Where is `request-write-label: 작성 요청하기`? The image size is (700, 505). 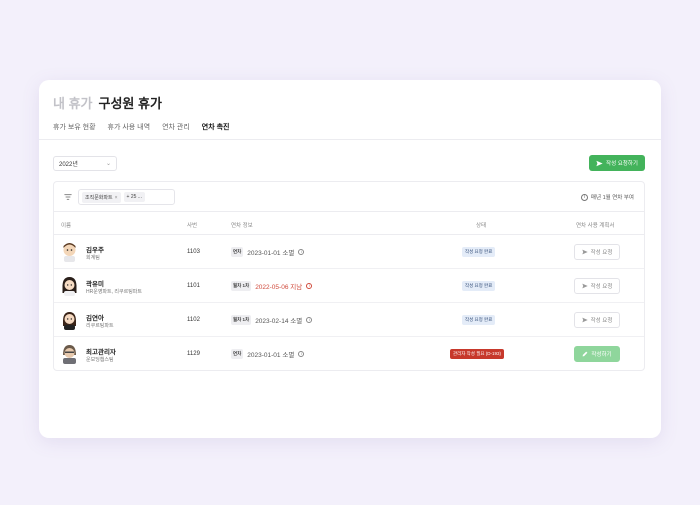
request-write-label: 작성 요청하기 is located at coordinates (622, 164).